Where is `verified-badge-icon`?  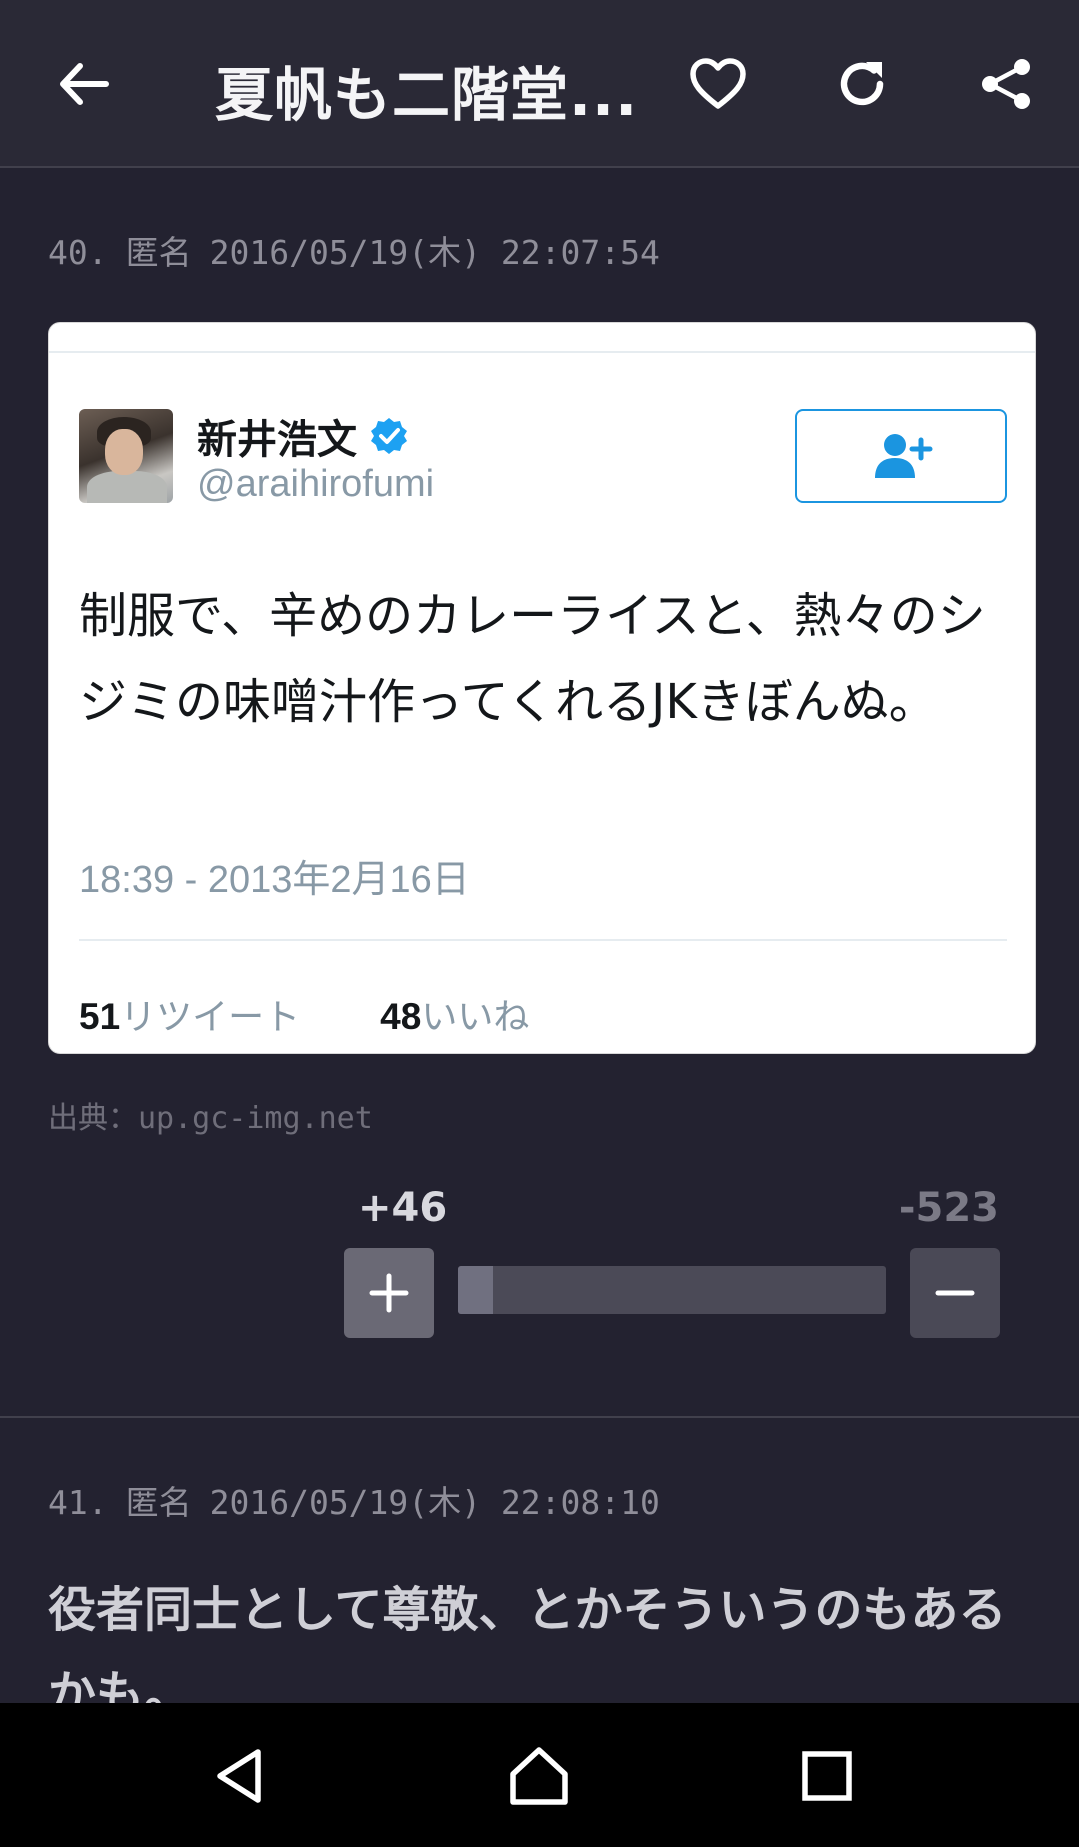
verified-badge-icon is located at coordinates (389, 436).